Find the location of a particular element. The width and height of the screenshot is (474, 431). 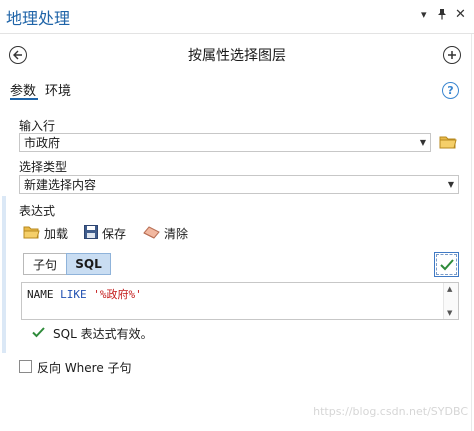

header-divider is located at coordinates (237, 33).